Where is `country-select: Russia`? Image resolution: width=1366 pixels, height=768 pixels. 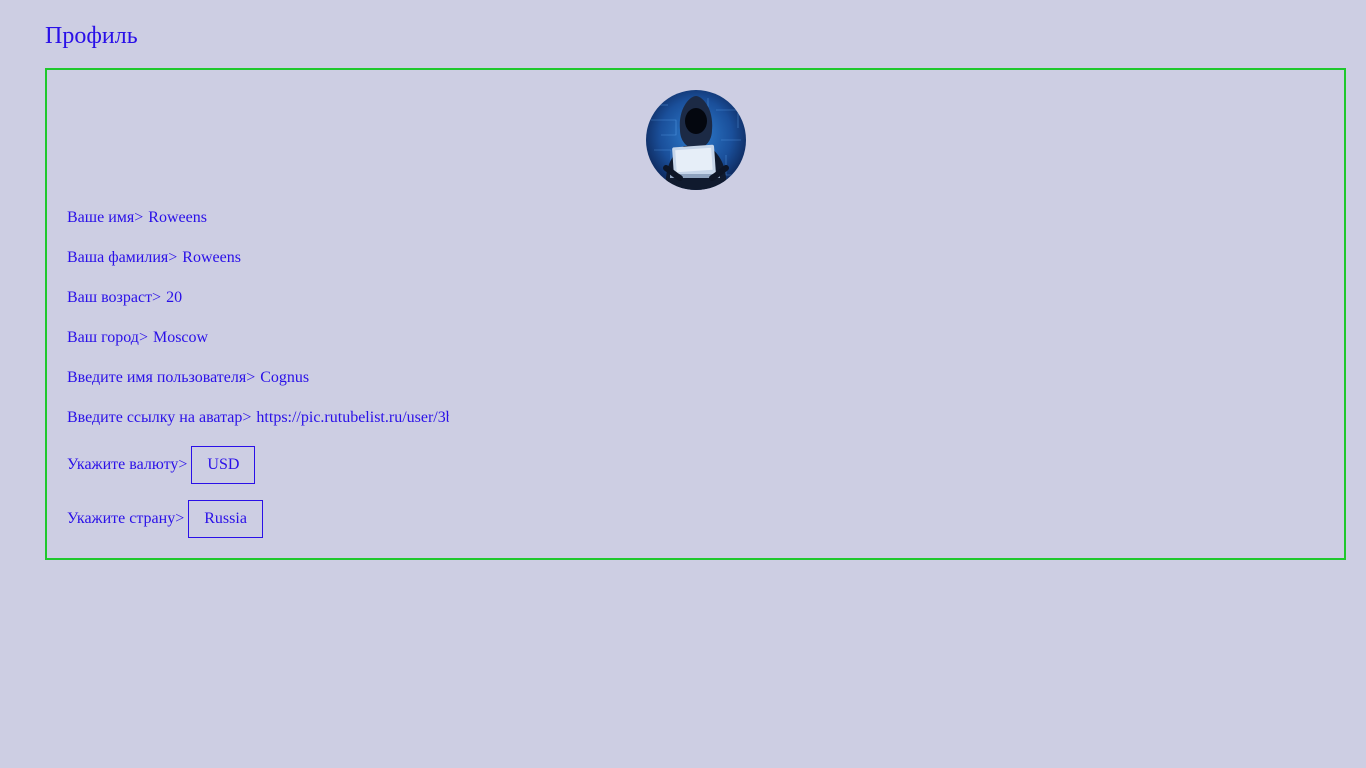
country-select: Russia is located at coordinates (225, 519).